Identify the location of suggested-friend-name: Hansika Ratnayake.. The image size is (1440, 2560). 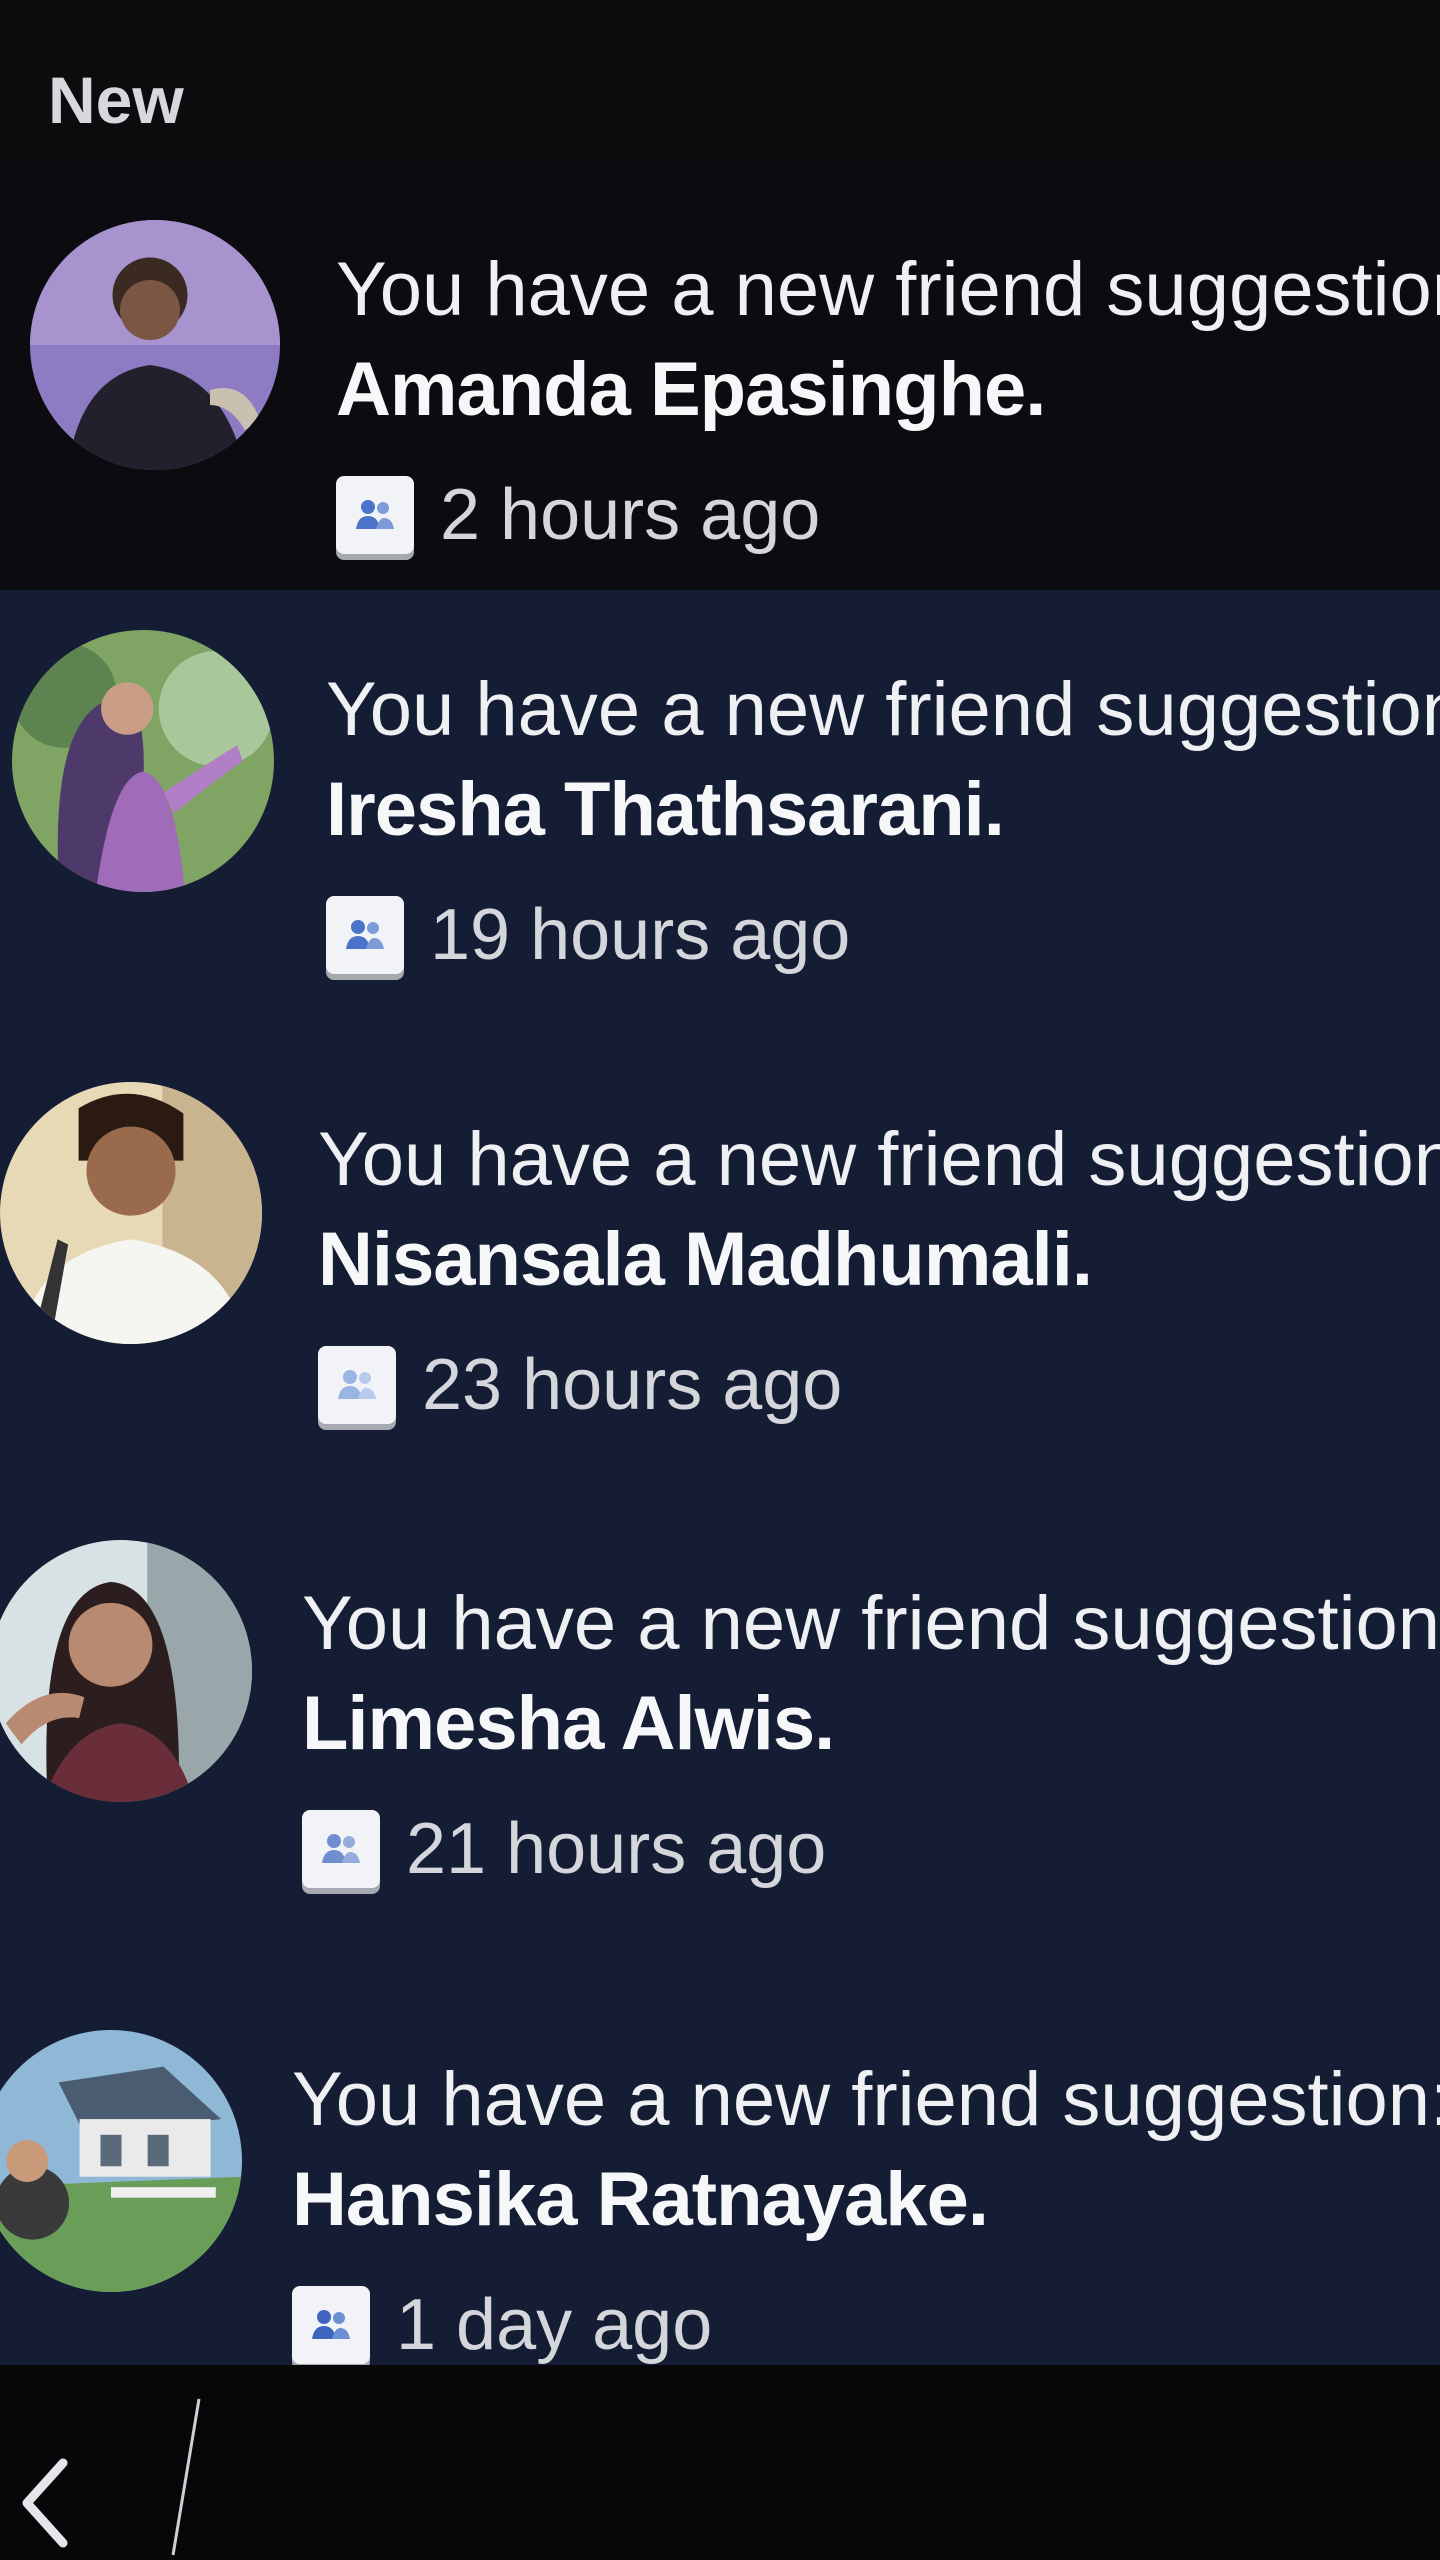
(640, 2199).